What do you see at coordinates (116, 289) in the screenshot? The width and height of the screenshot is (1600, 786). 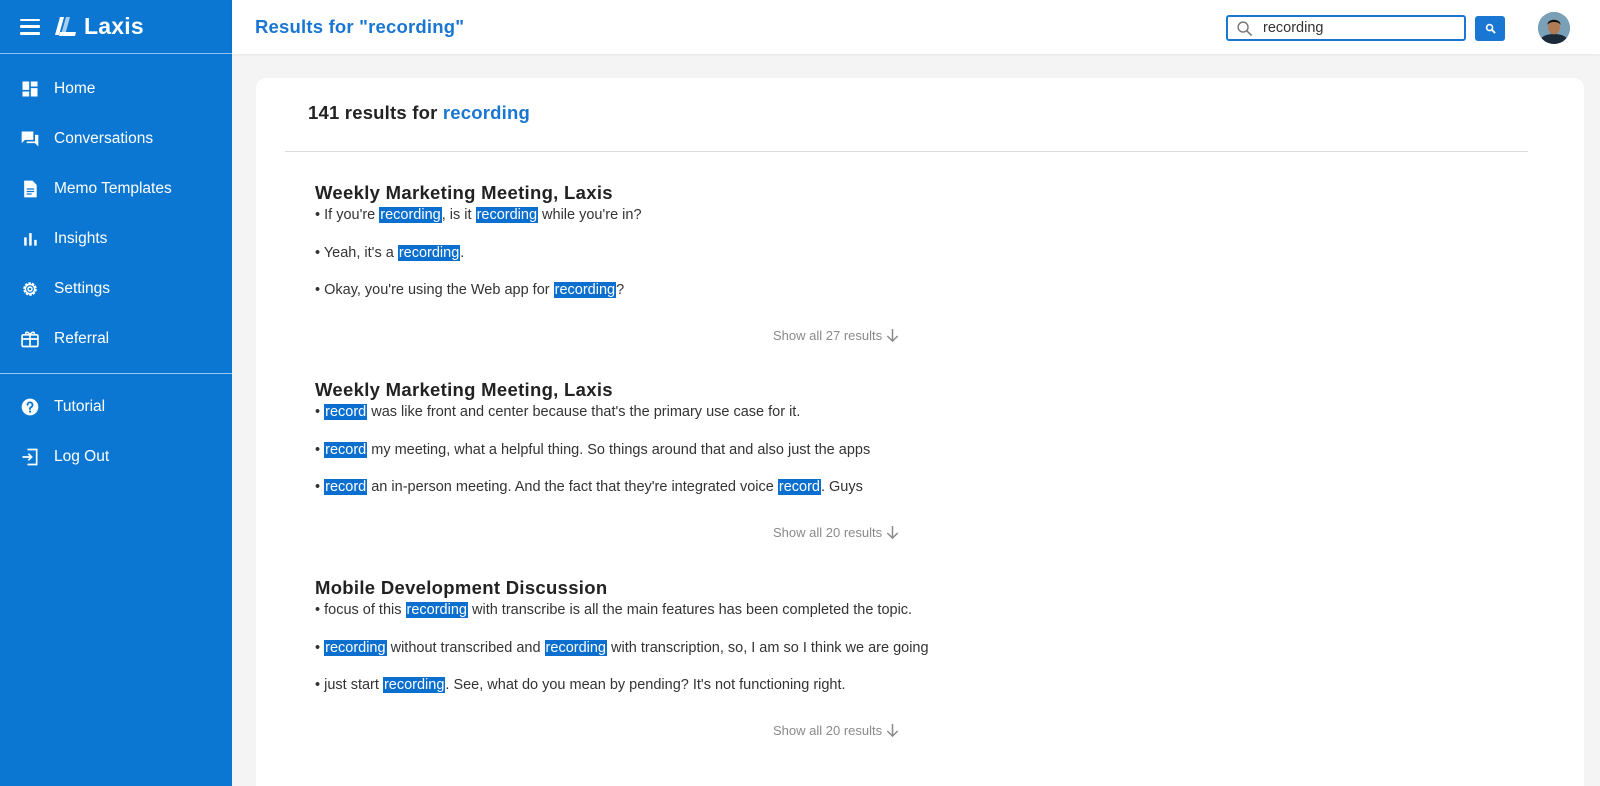 I see `sidebar-item-settings: Settings` at bounding box center [116, 289].